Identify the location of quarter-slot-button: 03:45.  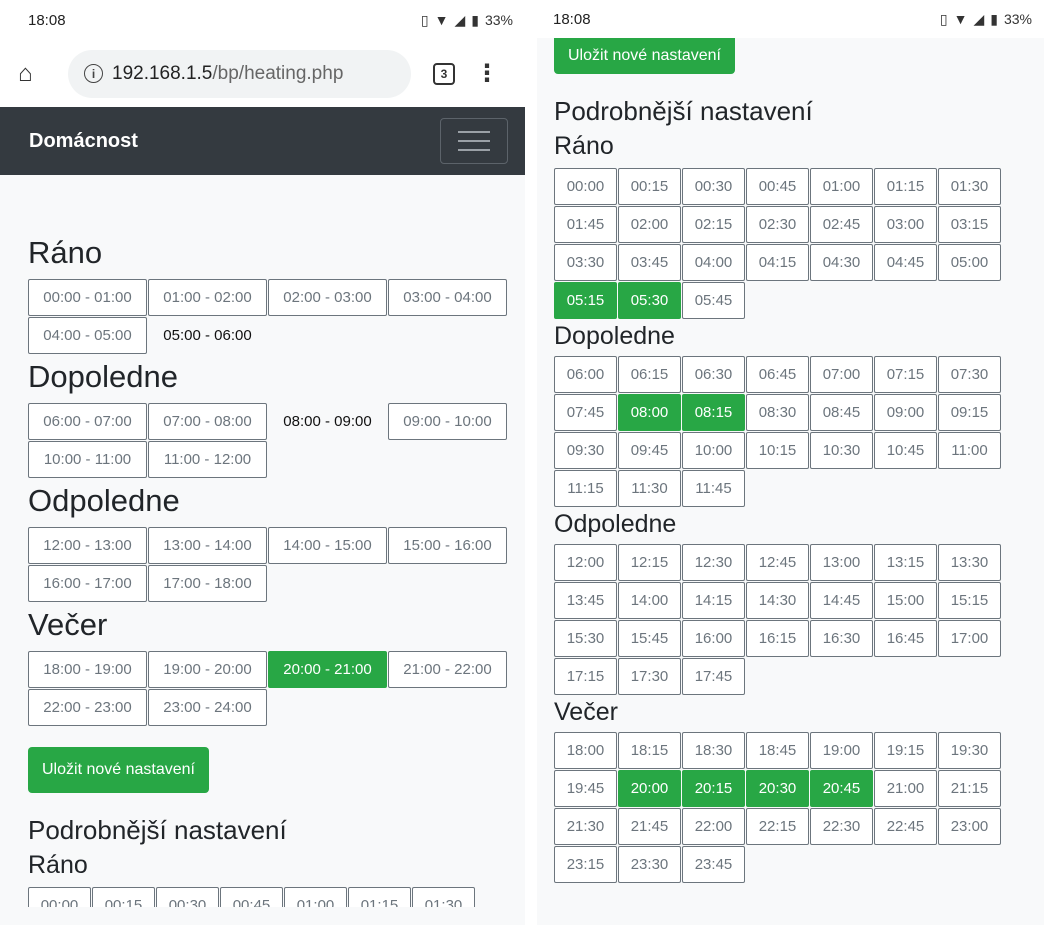
(649, 262).